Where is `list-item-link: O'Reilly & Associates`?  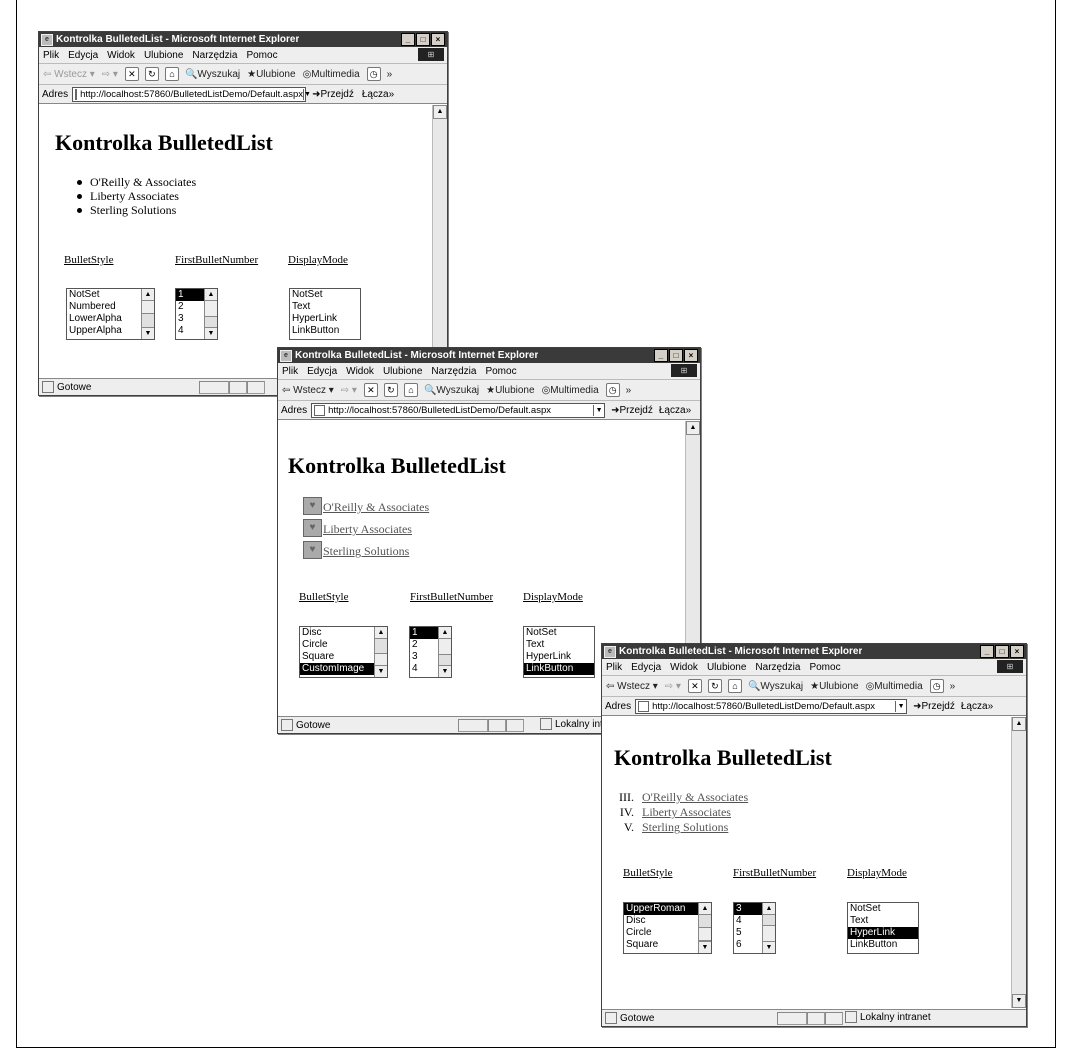 list-item-link: O'Reilly & Associates is located at coordinates (695, 797).